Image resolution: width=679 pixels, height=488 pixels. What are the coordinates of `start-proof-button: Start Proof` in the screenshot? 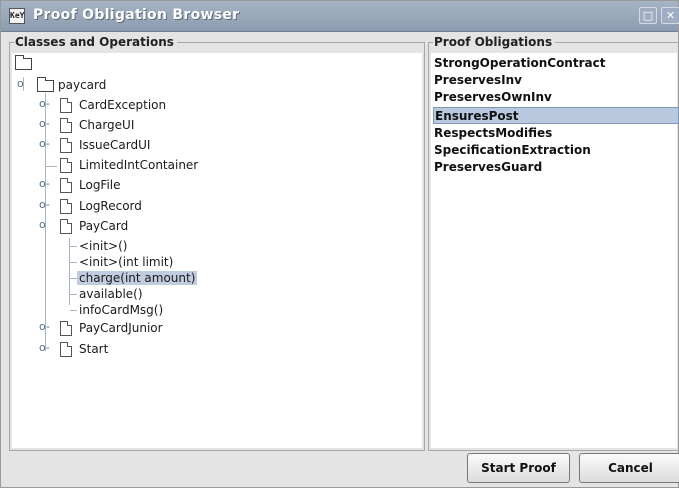 It's located at (518, 468).